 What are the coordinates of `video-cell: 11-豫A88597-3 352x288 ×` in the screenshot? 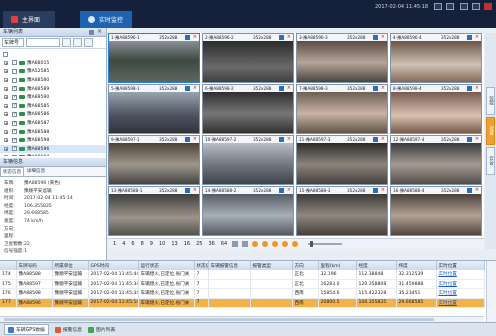 It's located at (342, 160).